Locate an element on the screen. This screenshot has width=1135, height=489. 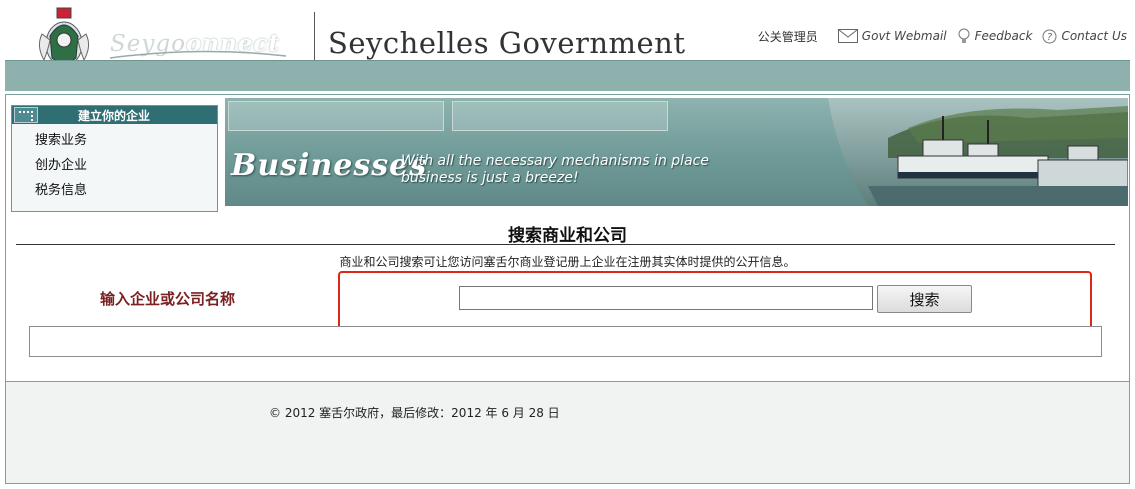
sidebar-item-start-business: 创办企业 is located at coordinates (126, 165).